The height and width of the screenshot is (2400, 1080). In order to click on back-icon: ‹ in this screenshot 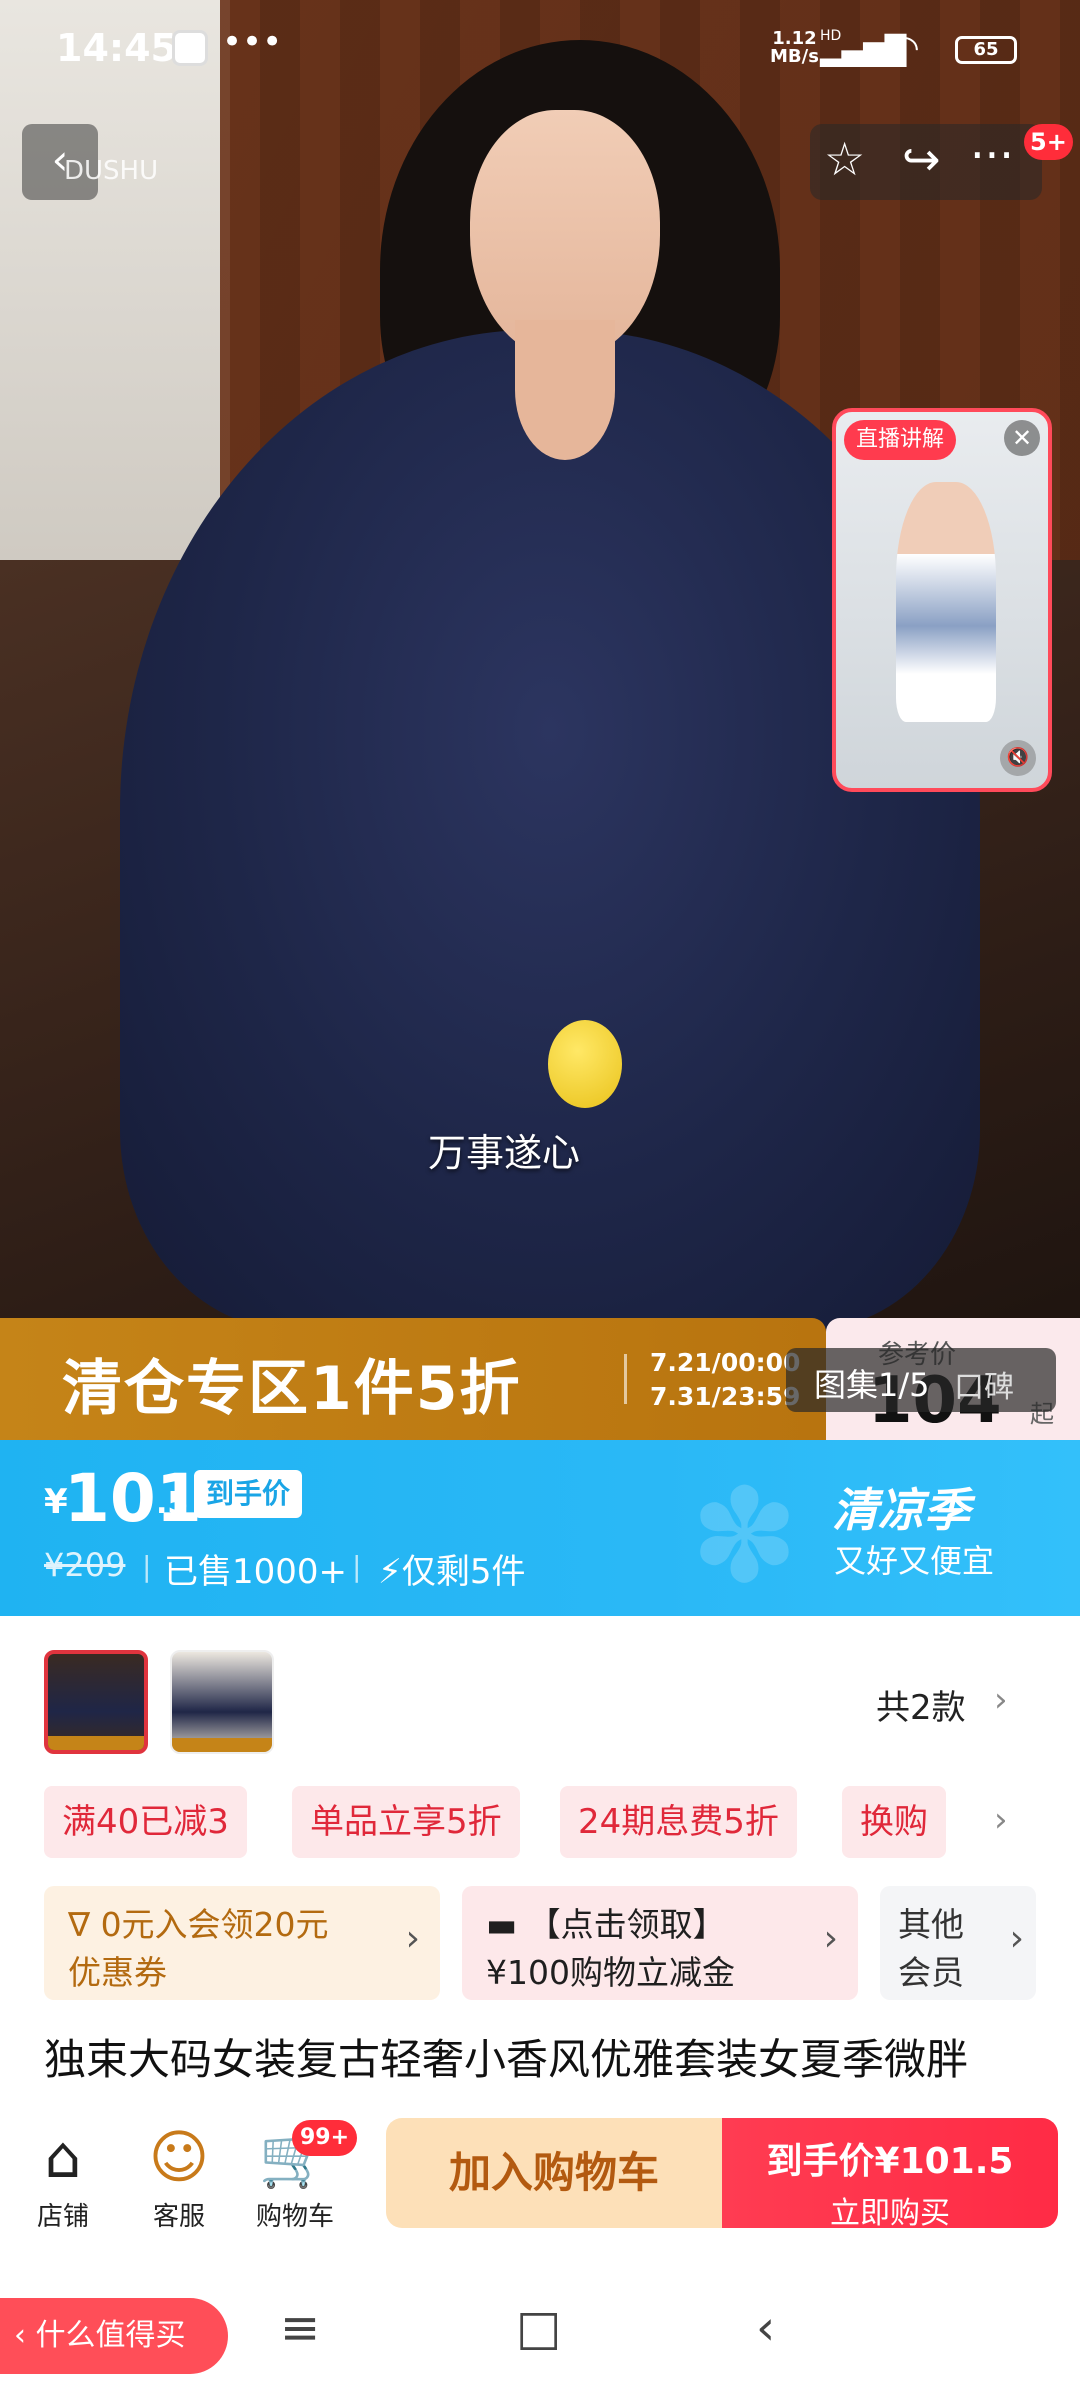, I will do `click(765, 2328)`.